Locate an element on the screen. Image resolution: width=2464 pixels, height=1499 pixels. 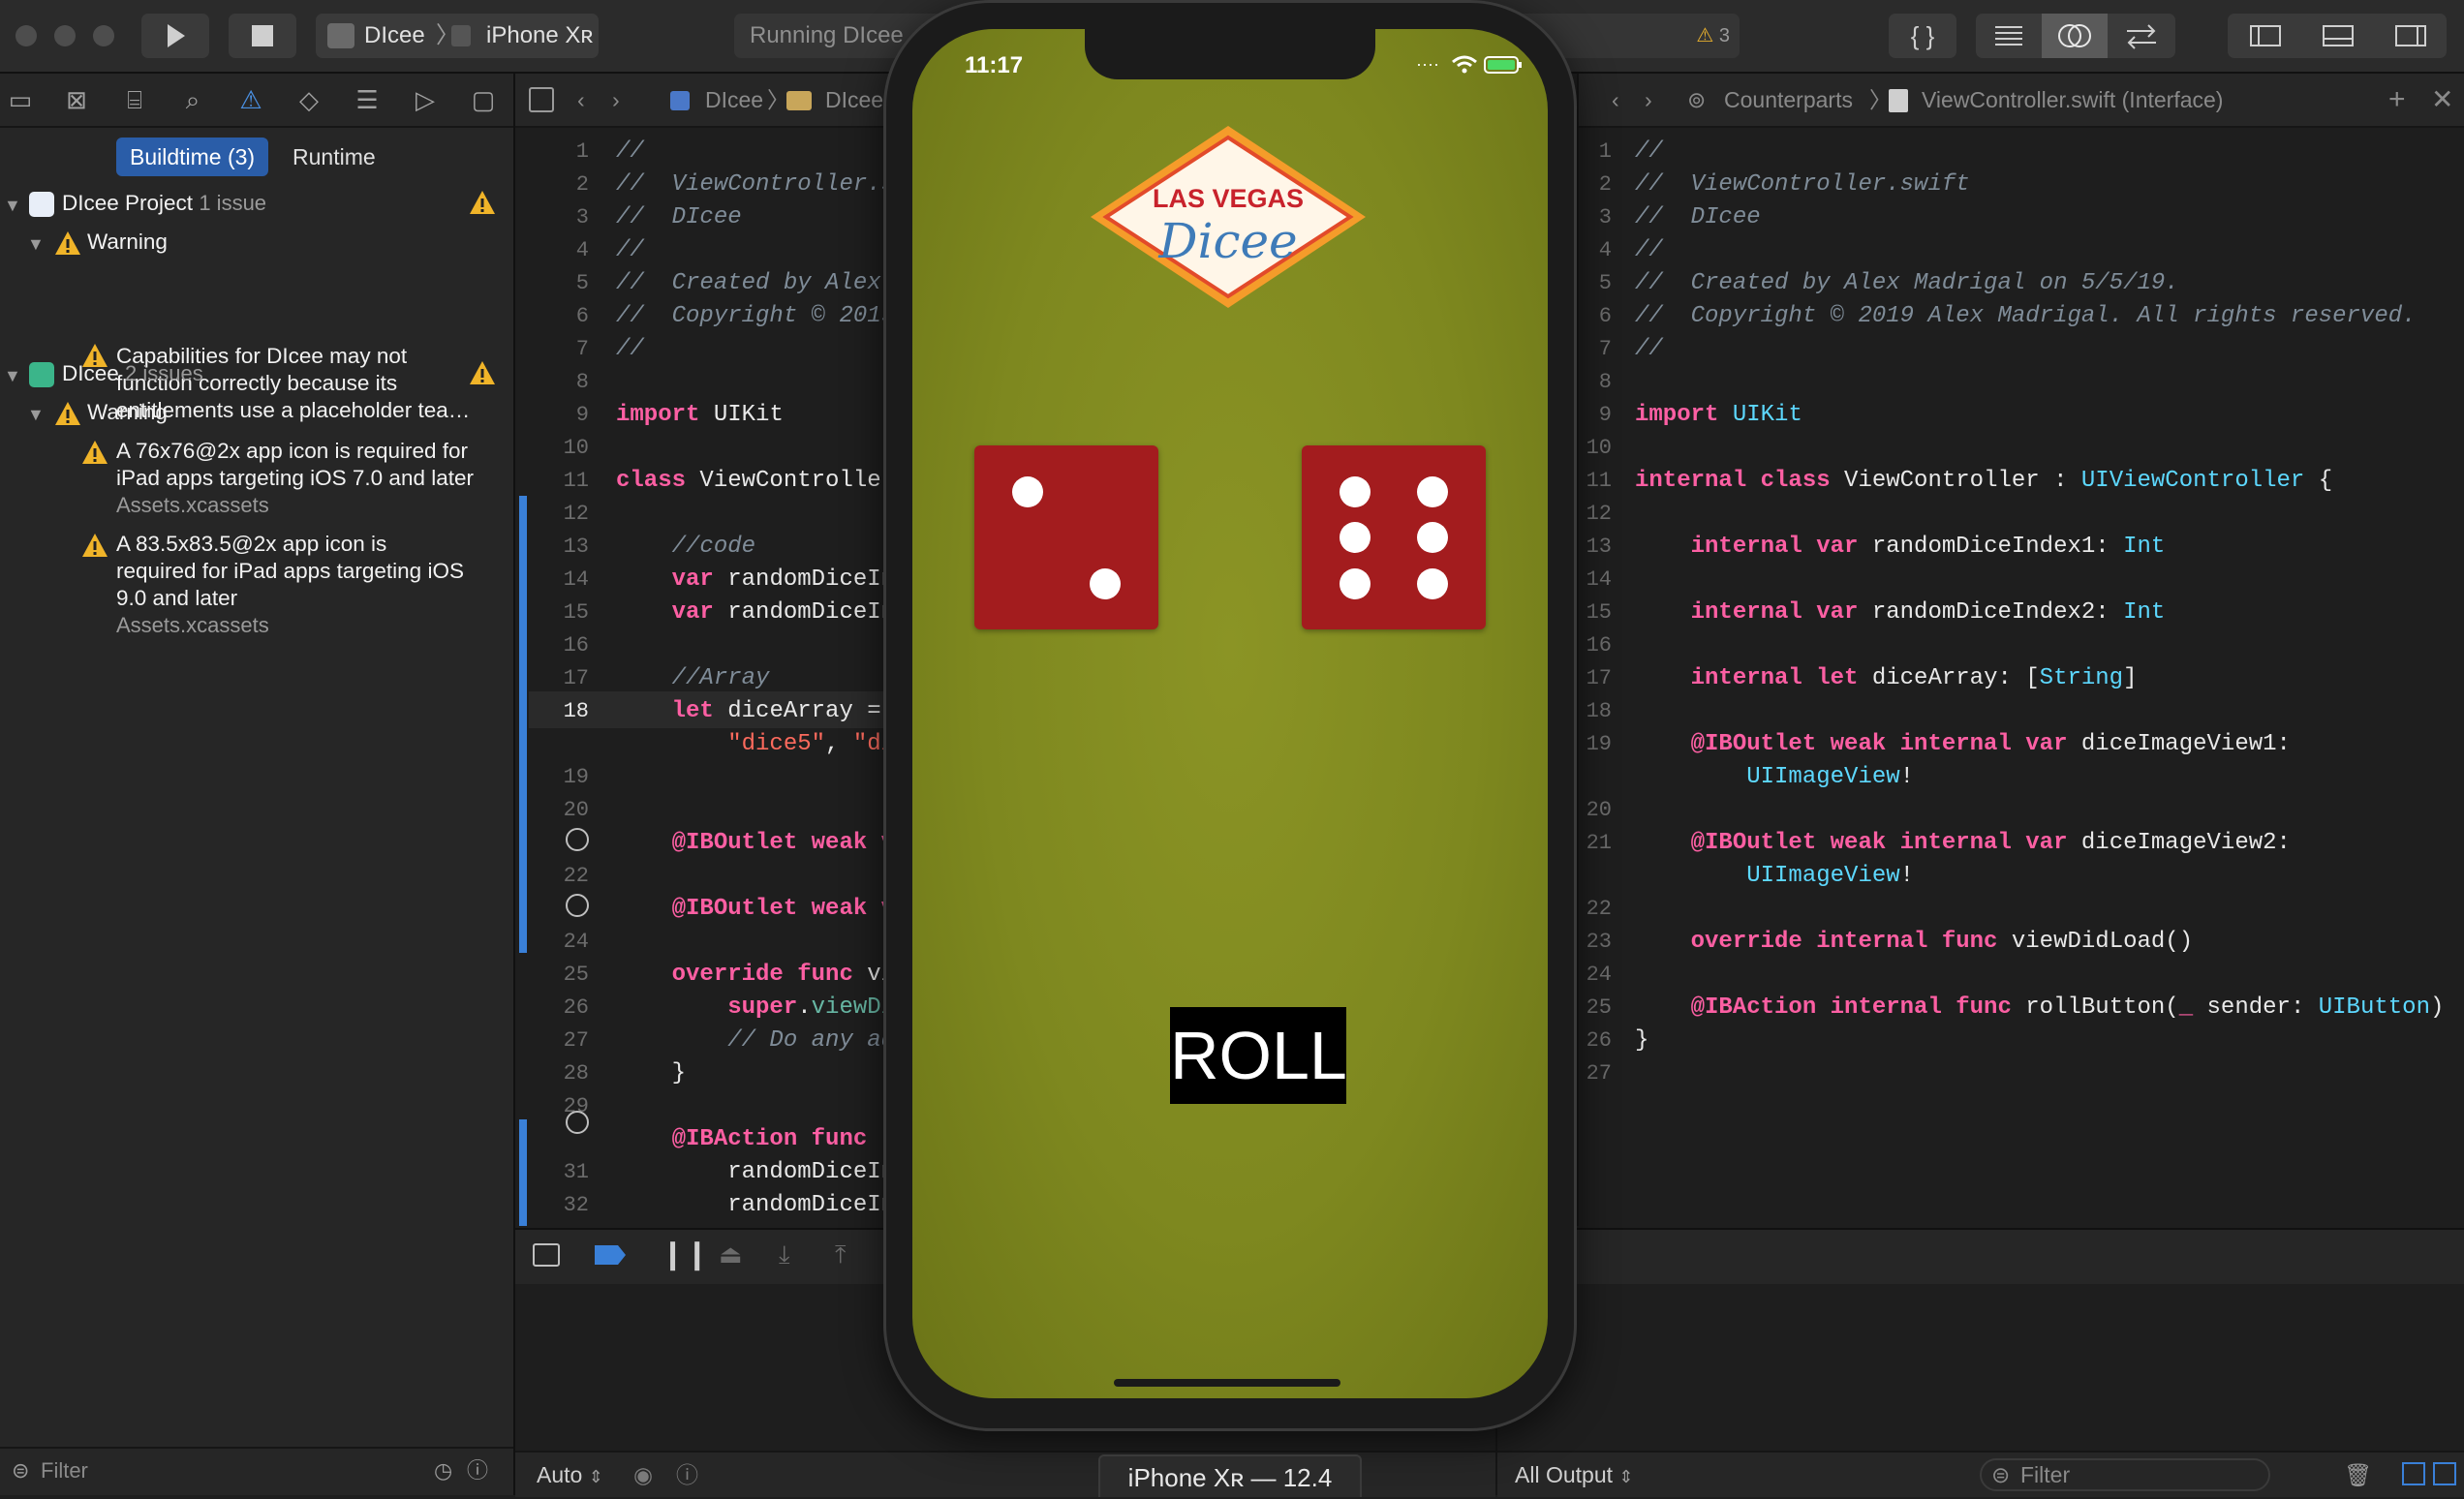
jump-project: DIcee is located at coordinates (734, 100).